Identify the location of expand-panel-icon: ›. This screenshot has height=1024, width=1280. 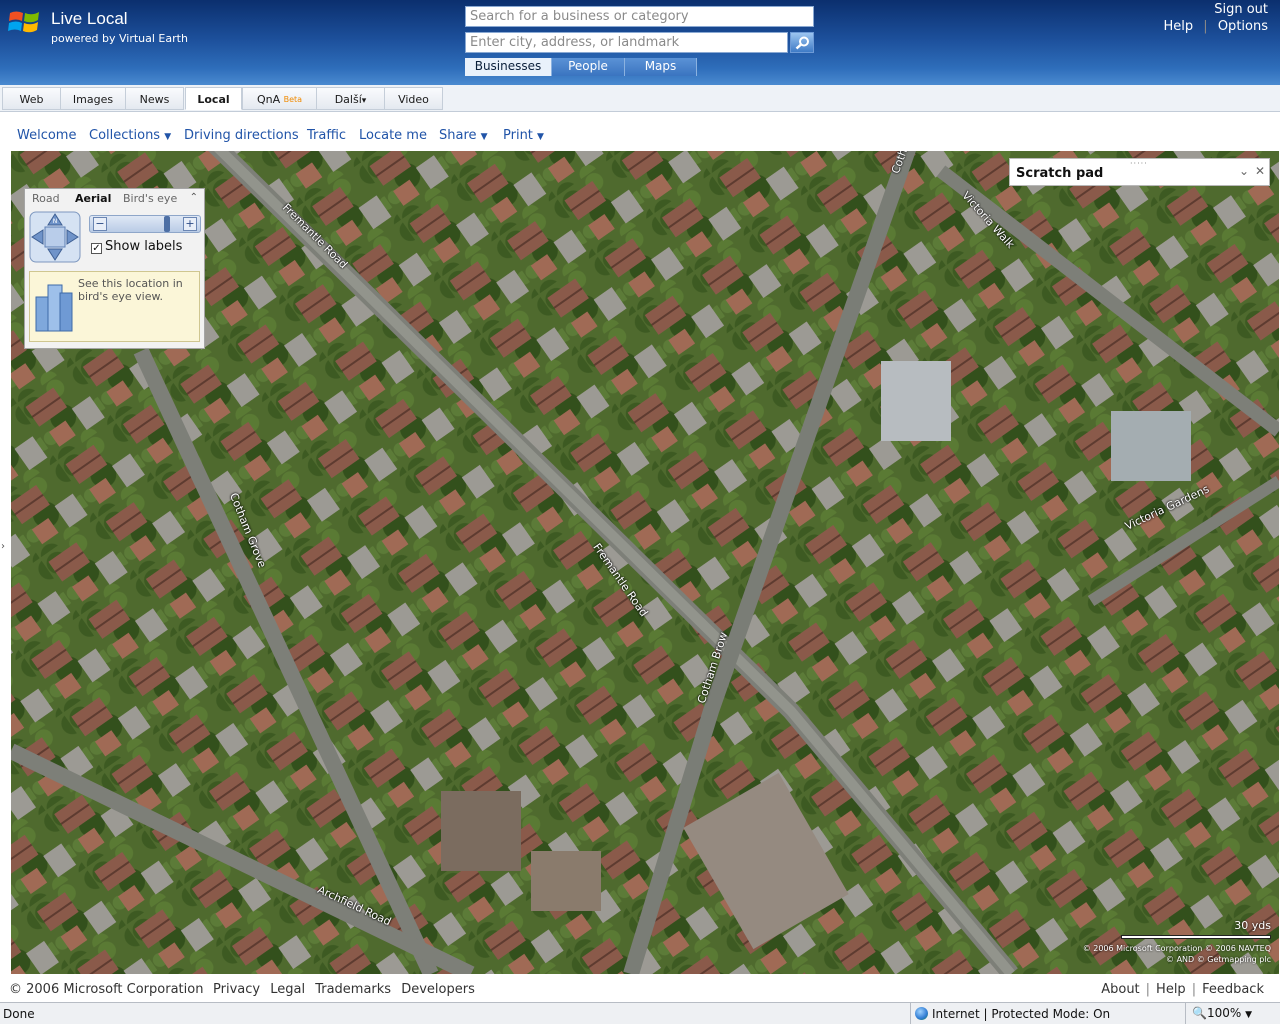
(3, 546).